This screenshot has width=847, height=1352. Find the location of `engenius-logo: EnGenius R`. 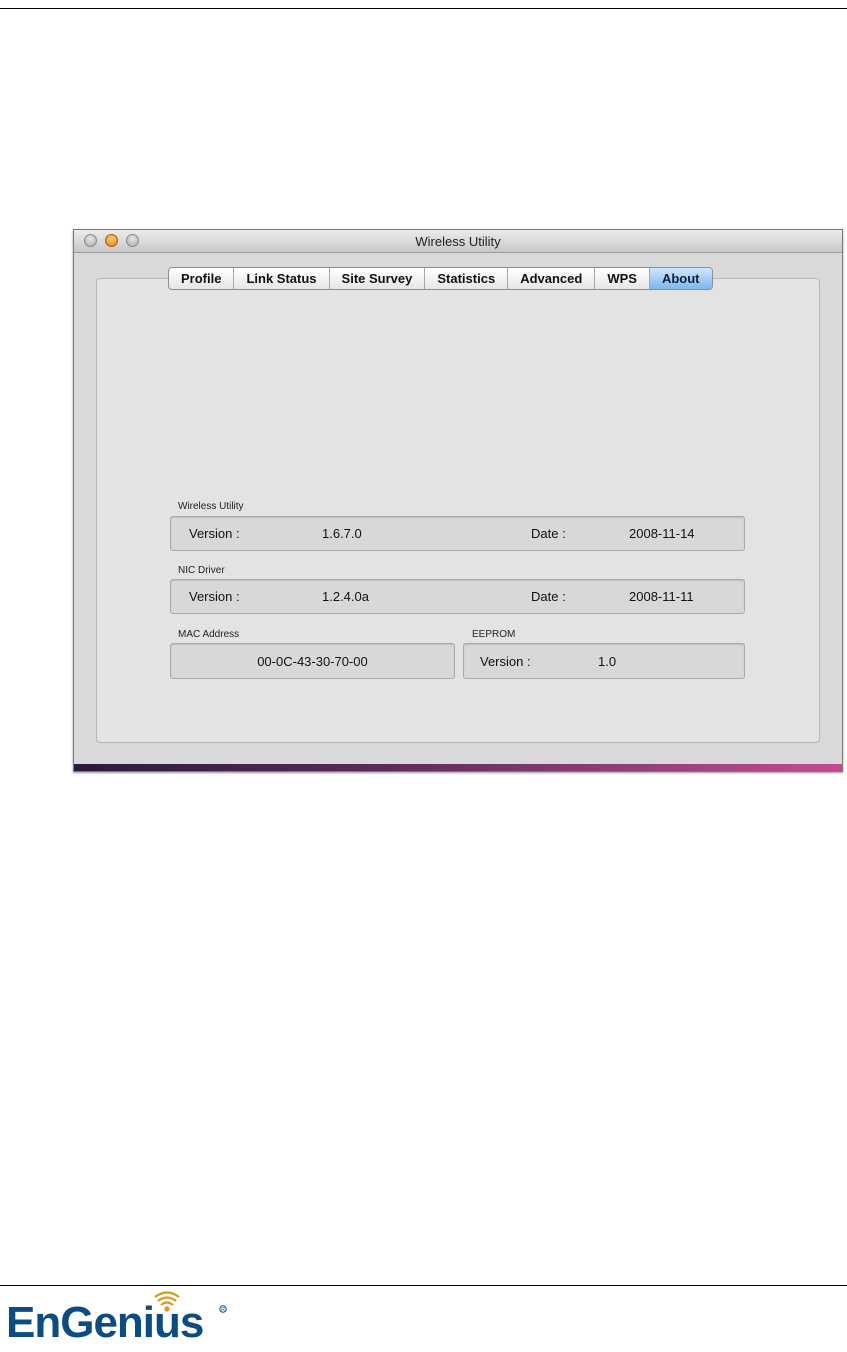

engenius-logo: EnGenius R is located at coordinates (122, 1316).